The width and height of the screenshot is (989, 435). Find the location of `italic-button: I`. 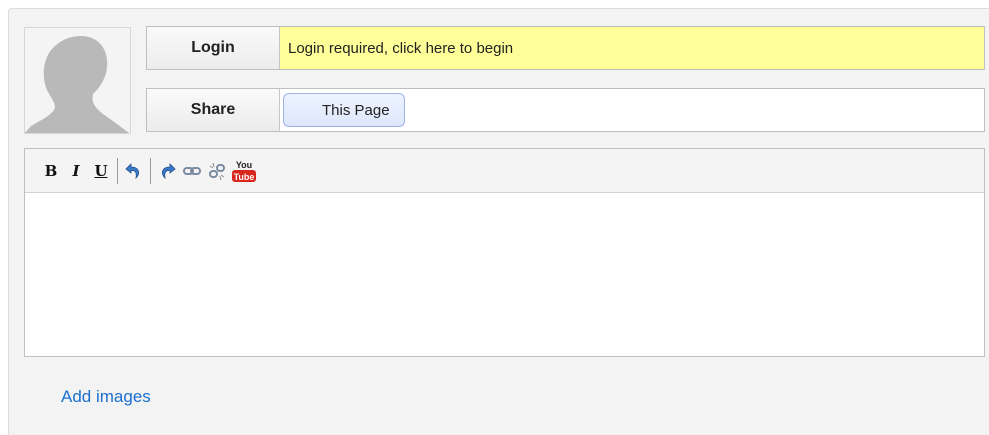

italic-button: I is located at coordinates (76, 171).